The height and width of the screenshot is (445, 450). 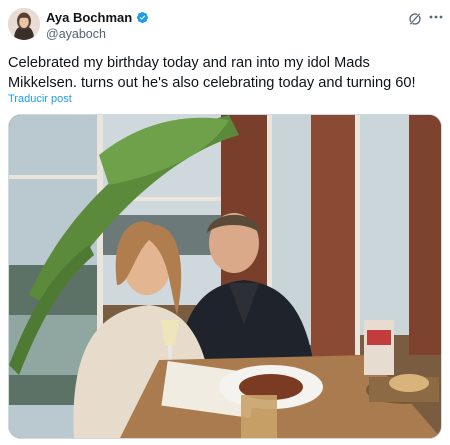 I want to click on translate-link: Traducir post, so click(x=40, y=99).